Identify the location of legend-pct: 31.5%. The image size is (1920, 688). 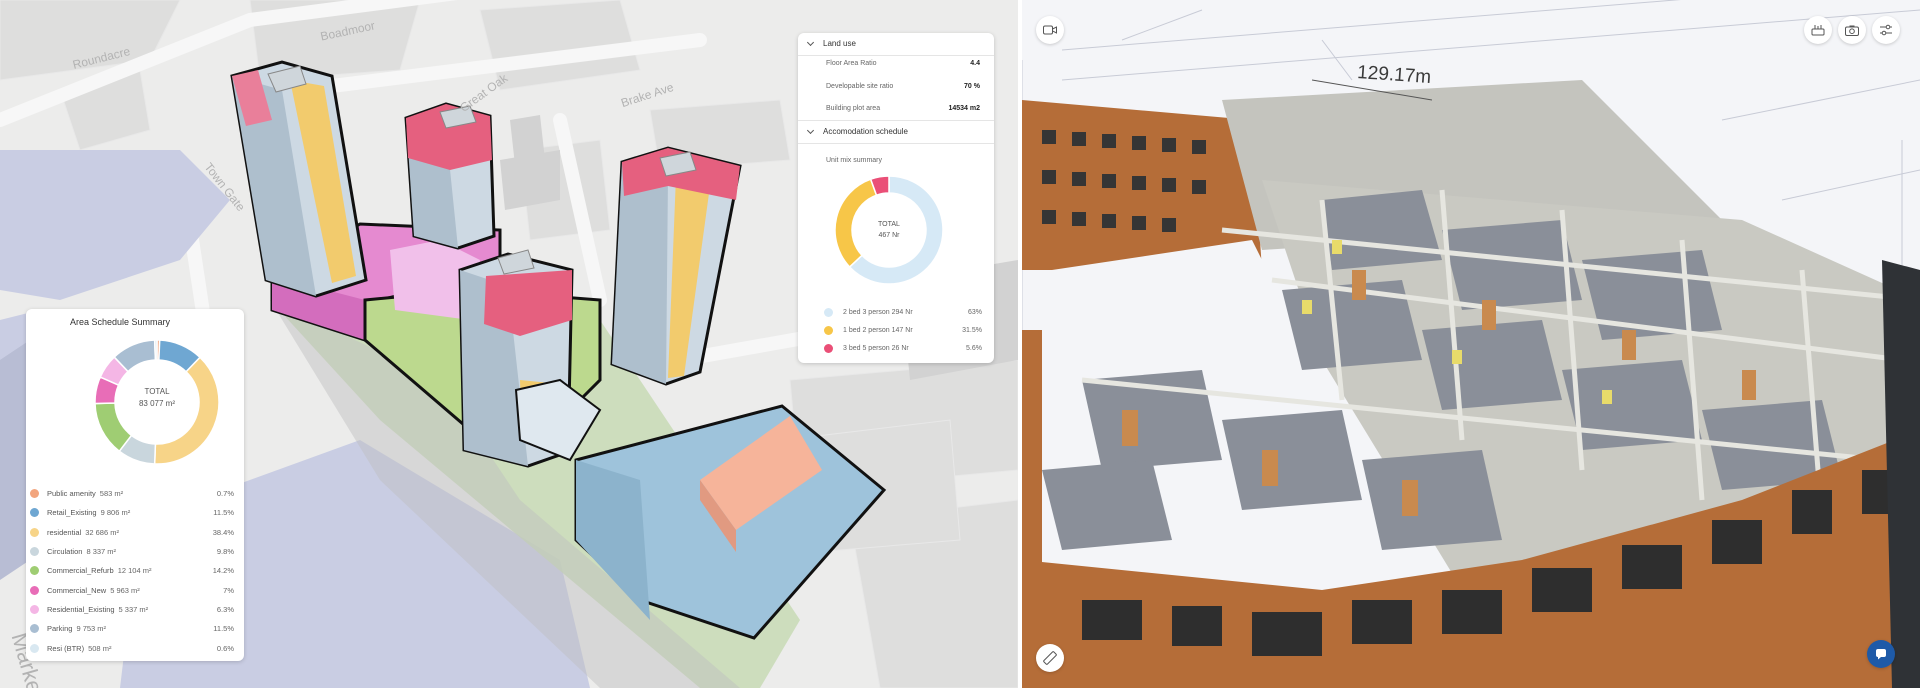
(972, 330).